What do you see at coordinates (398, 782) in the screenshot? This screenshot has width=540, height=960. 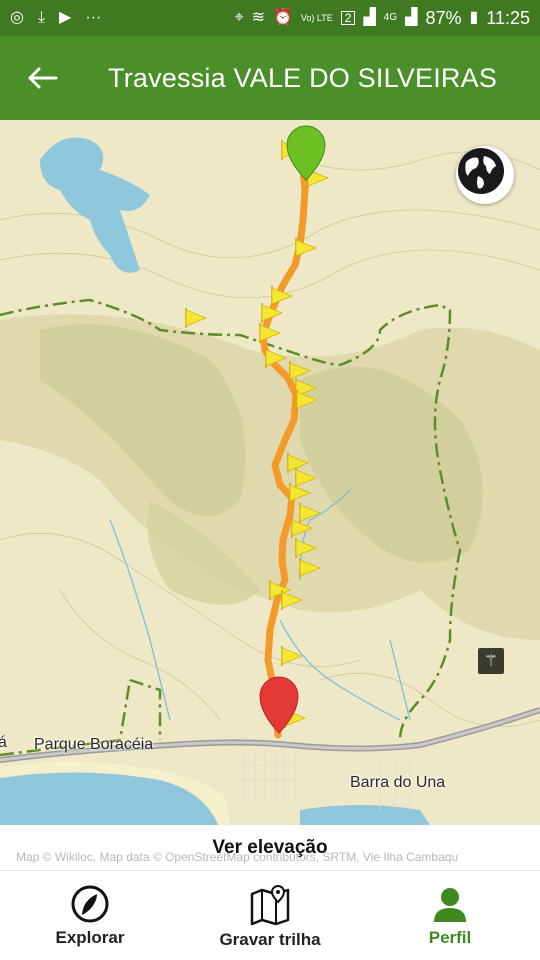 I see `map-label-barra-do-una: Barra do Una` at bounding box center [398, 782].